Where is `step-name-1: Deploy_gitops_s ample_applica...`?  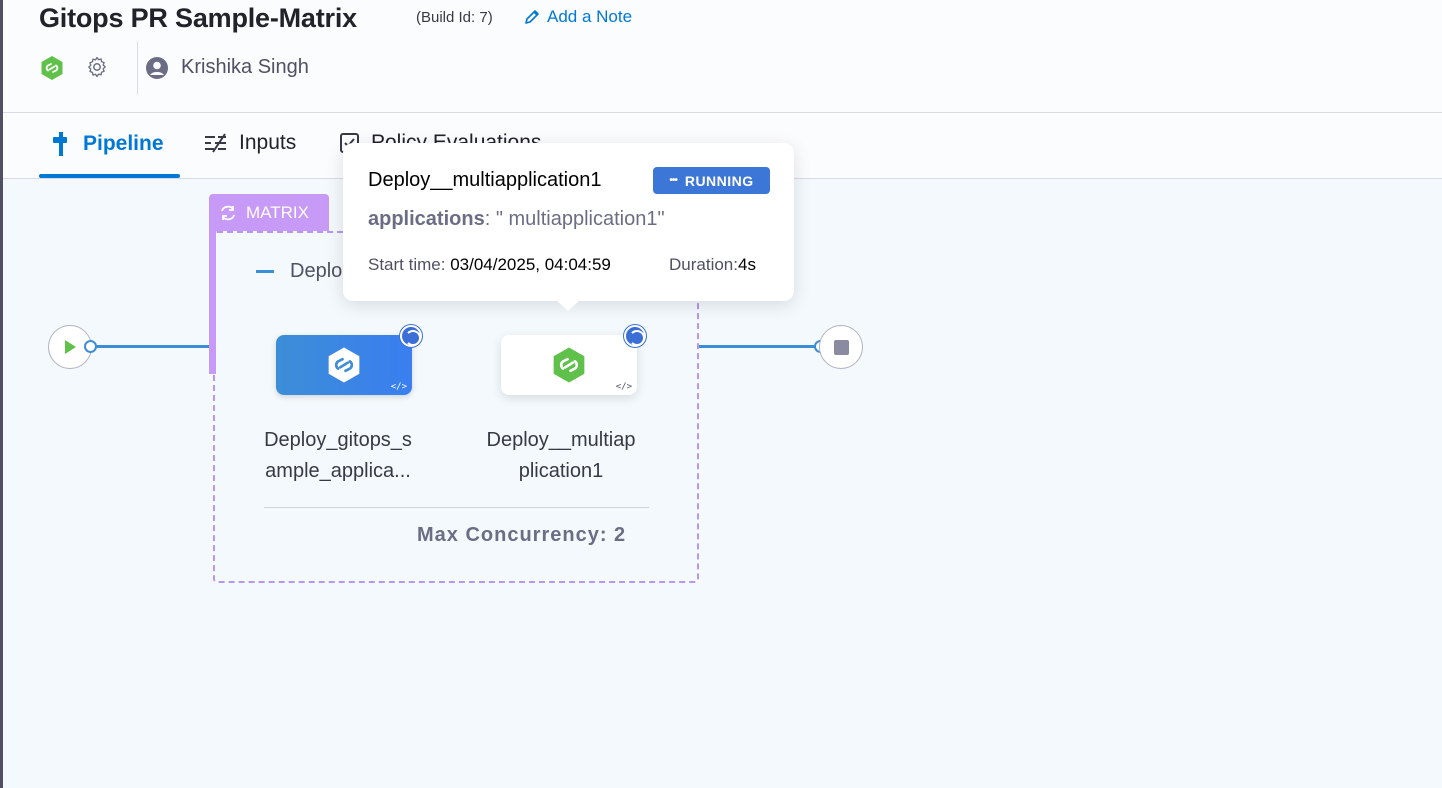 step-name-1: Deploy_gitops_s ample_applica... is located at coordinates (338, 456).